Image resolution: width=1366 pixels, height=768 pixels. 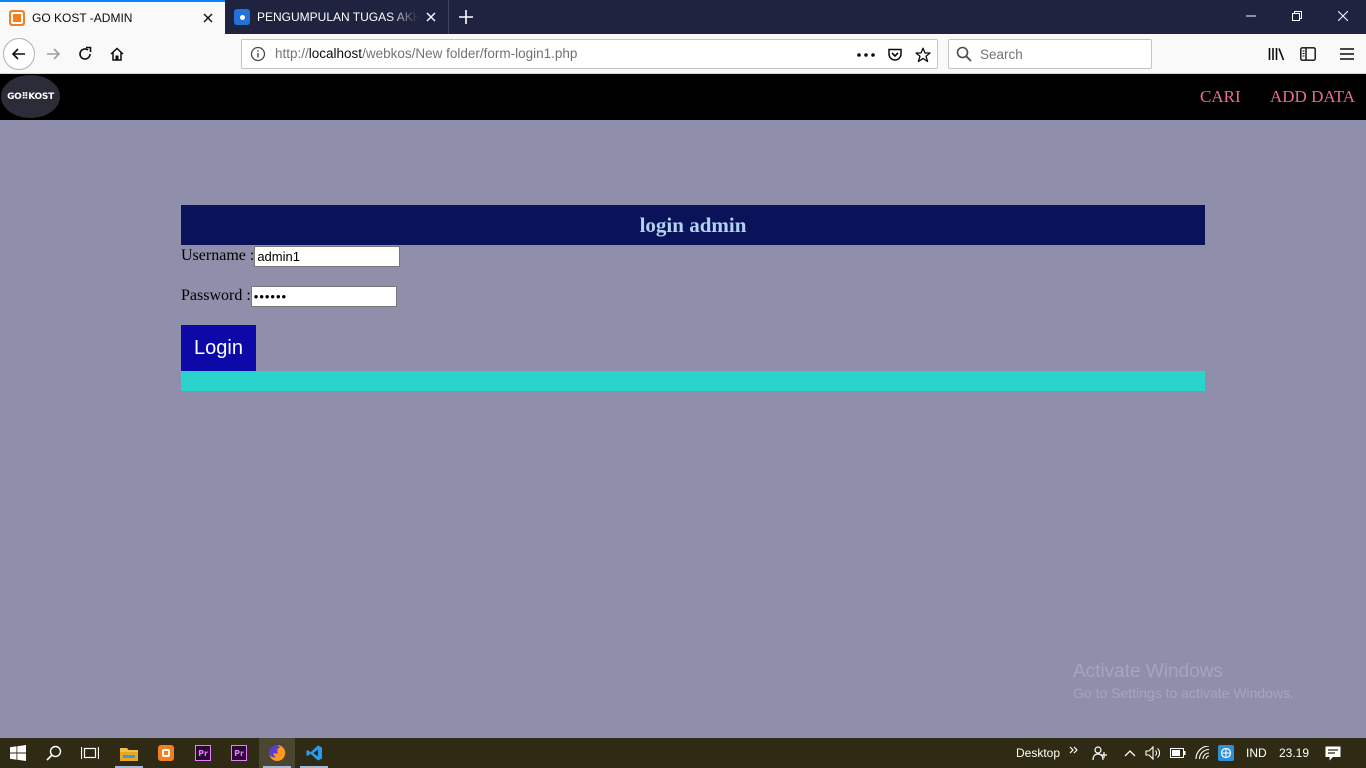 I want to click on search-button, so click(x=54, y=753).